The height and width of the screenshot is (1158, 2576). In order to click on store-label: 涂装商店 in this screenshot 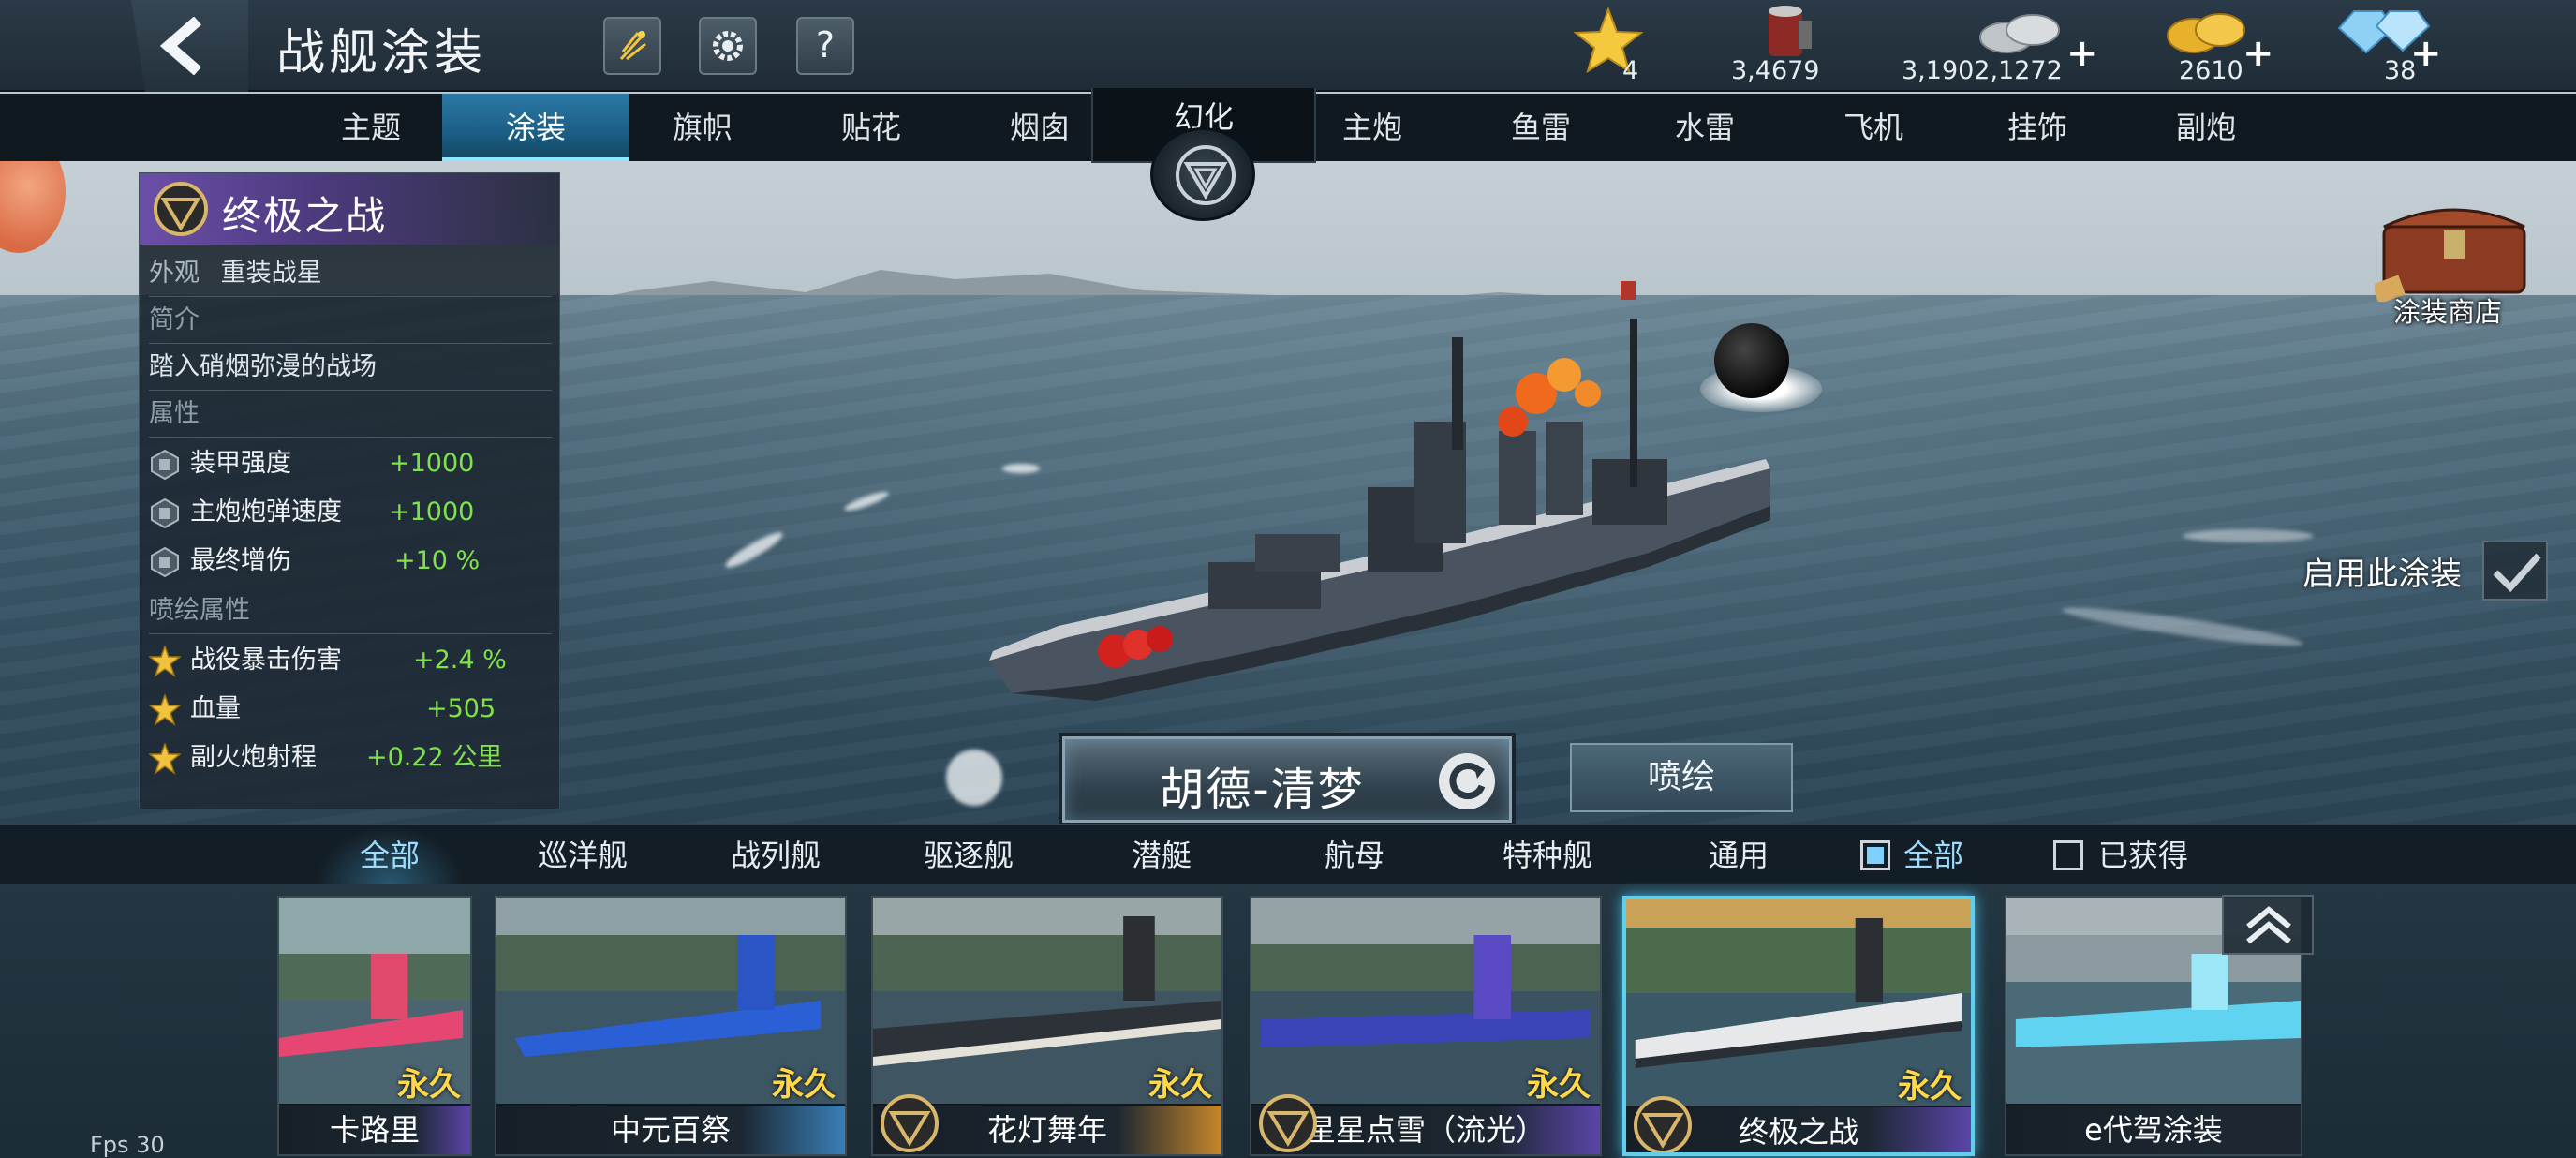, I will do `click(2448, 312)`.